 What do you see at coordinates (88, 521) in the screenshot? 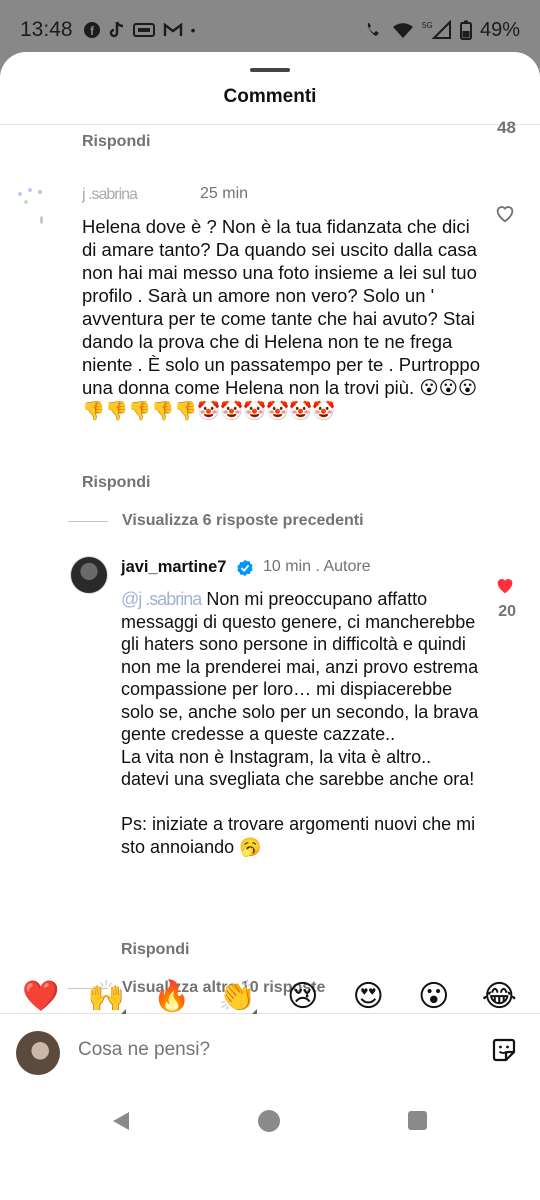
I see `divider-line` at bounding box center [88, 521].